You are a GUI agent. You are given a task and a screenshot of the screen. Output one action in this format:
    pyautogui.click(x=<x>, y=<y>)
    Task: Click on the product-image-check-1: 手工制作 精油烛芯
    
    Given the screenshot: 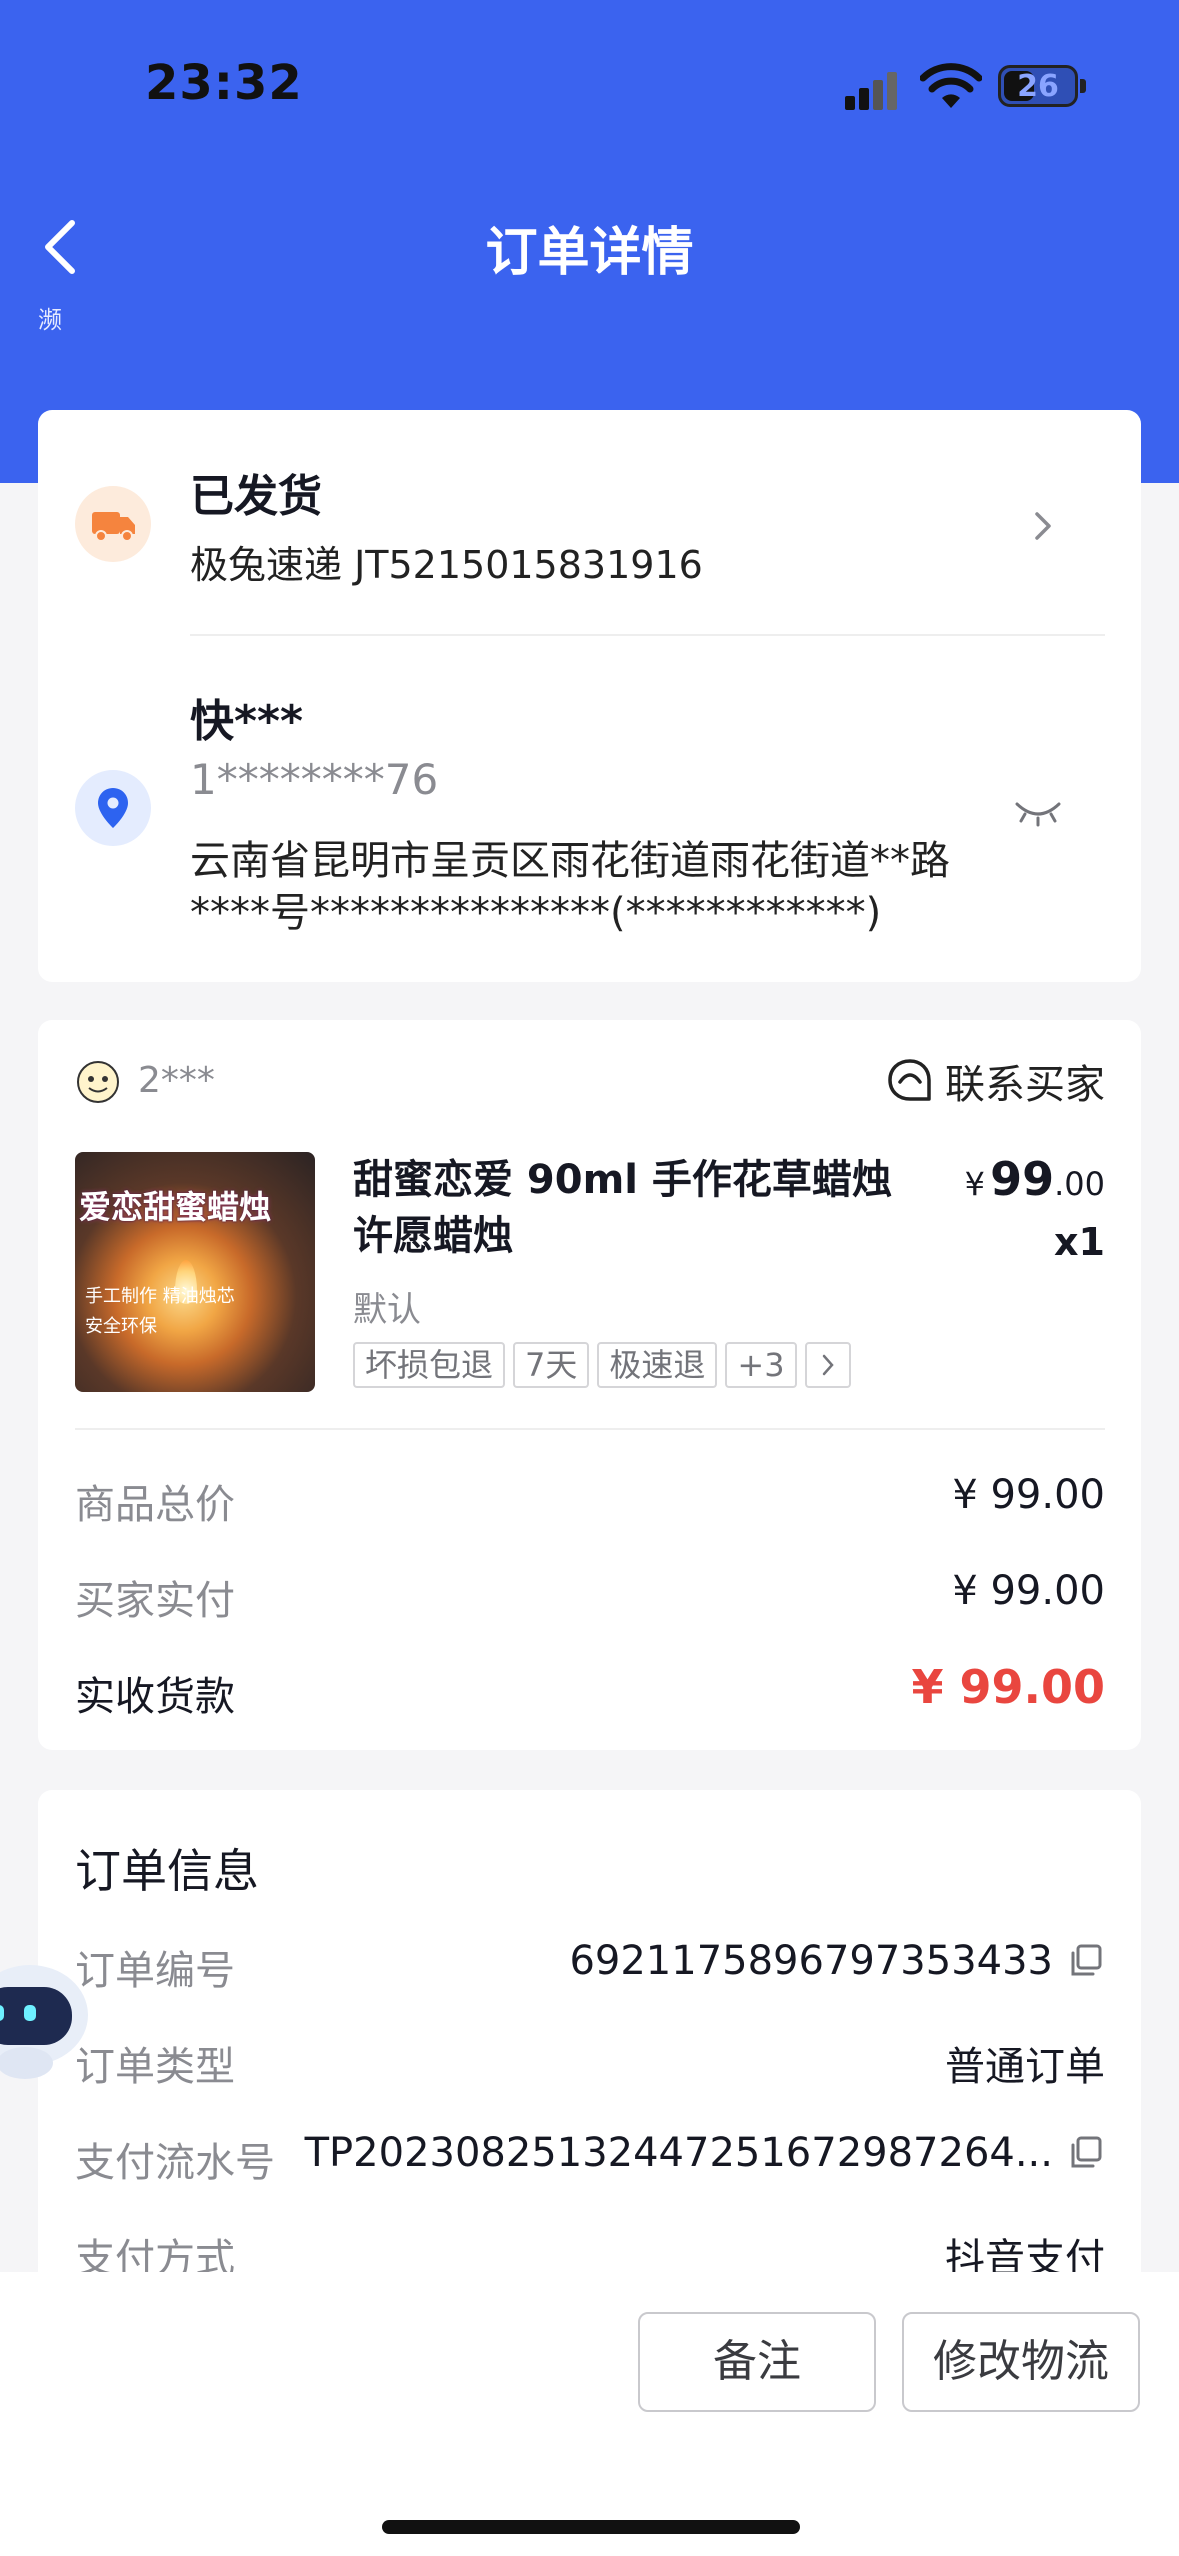 What is the action you would take?
    pyautogui.click(x=160, y=1296)
    